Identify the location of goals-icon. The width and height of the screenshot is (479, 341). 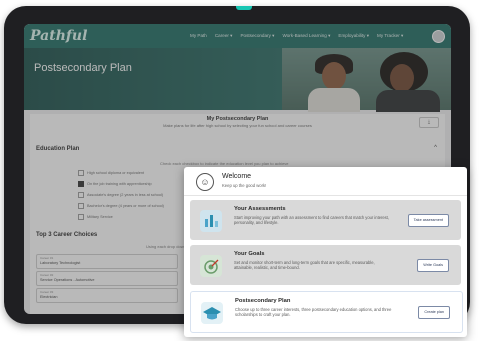
(211, 266).